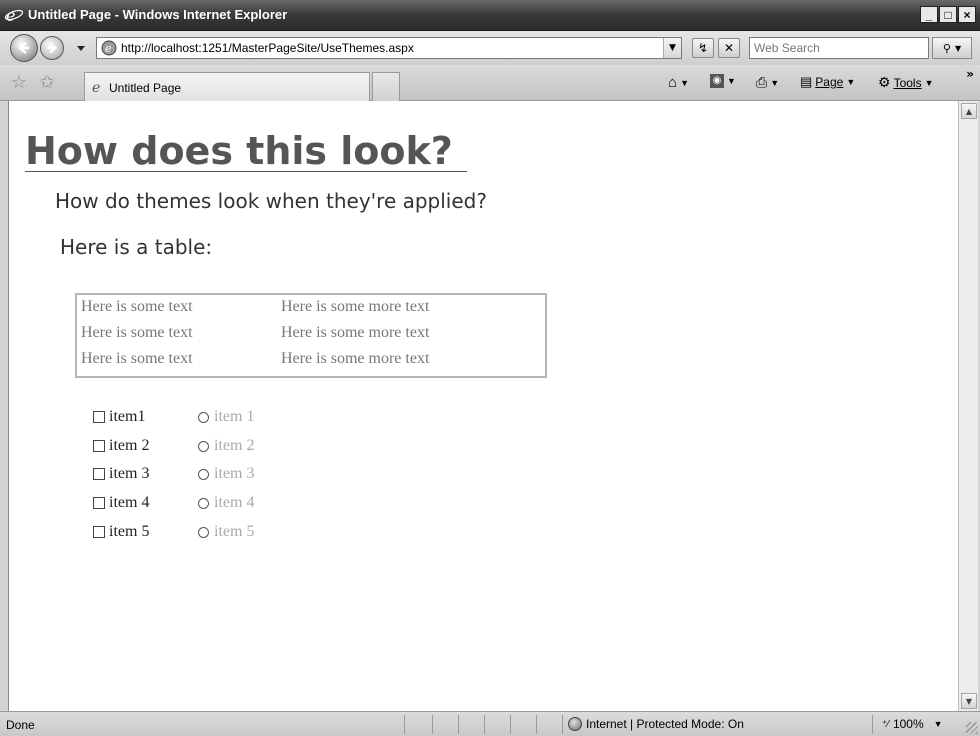 This screenshot has width=980, height=736. What do you see at coordinates (929, 14) in the screenshot?
I see `minimize-button: _` at bounding box center [929, 14].